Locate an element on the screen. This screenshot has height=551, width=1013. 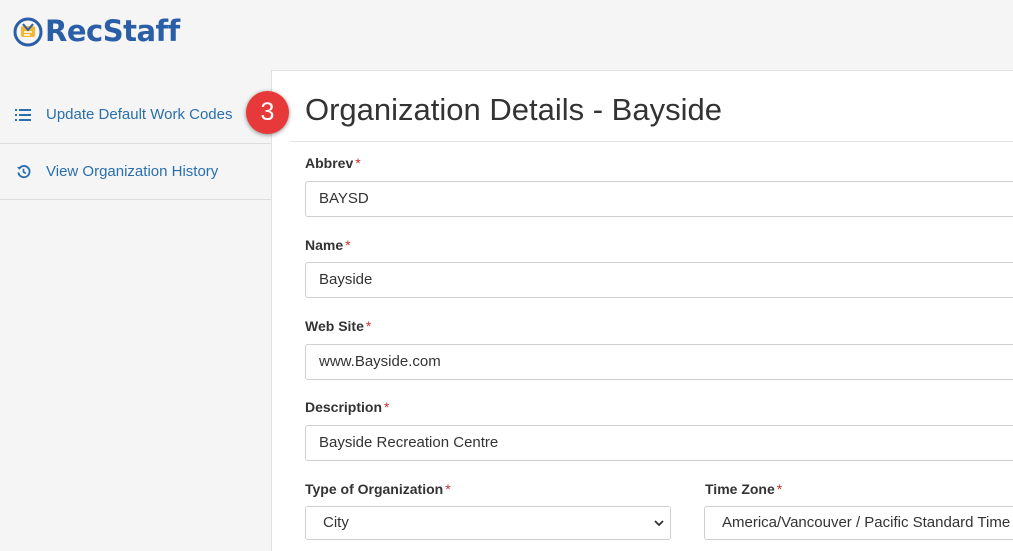
time-zone-label: Time Zone * is located at coordinates (743, 489).